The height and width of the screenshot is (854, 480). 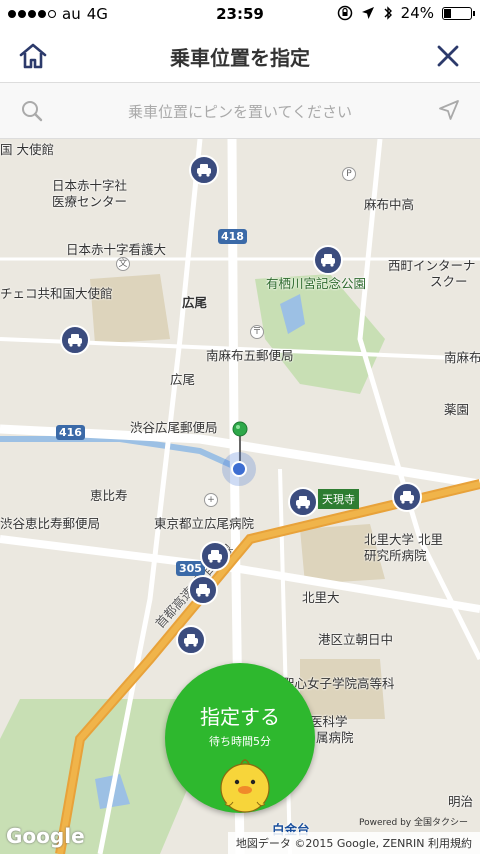 I want to click on battery-percent: 24%, so click(x=417, y=13).